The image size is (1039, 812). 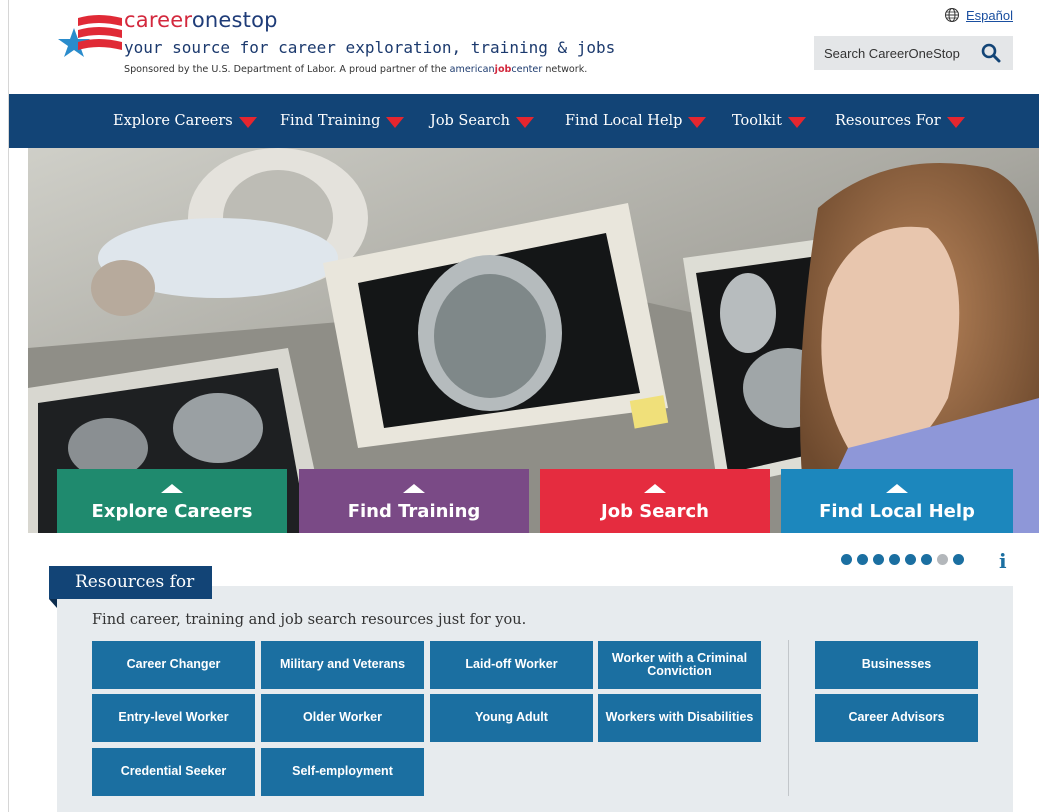 I want to click on nav-label: Explore Careers, so click(x=173, y=121).